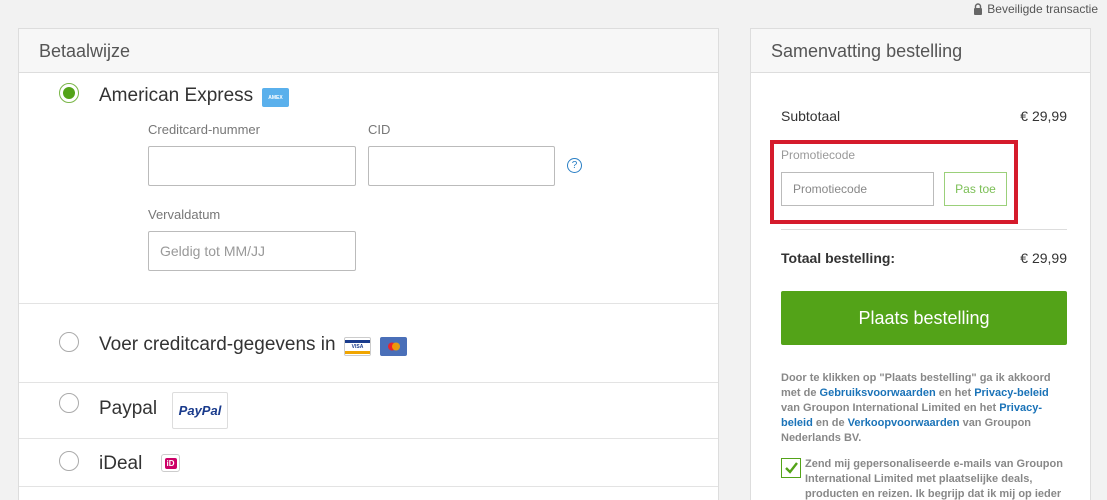 This screenshot has width=1107, height=500. What do you see at coordinates (69, 403) in the screenshot?
I see `paypal-radio` at bounding box center [69, 403].